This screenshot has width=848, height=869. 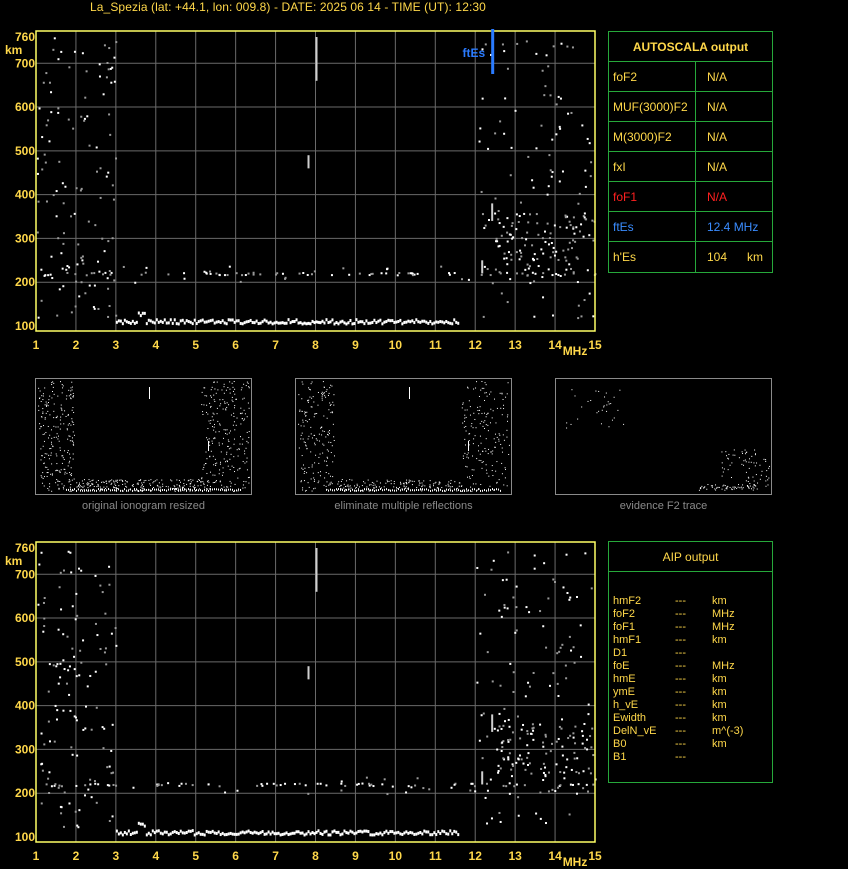 What do you see at coordinates (680, 705) in the screenshot?
I see `aip-param-value: ---` at bounding box center [680, 705].